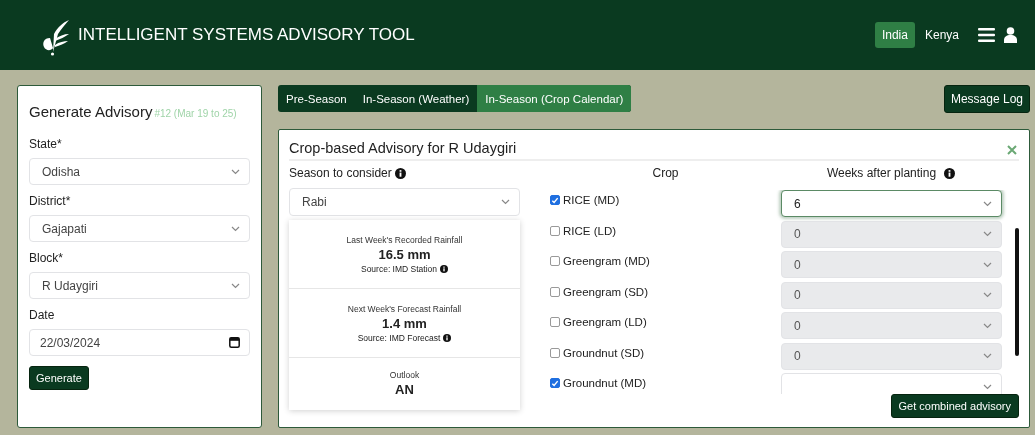  Describe the element at coordinates (591, 200) in the screenshot. I see `crop-label: RICE (MD)` at that location.